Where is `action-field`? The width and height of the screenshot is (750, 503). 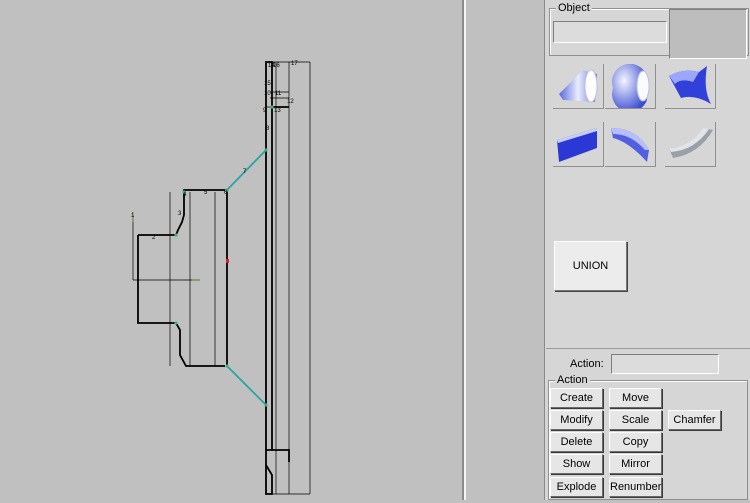
action-field is located at coordinates (665, 364).